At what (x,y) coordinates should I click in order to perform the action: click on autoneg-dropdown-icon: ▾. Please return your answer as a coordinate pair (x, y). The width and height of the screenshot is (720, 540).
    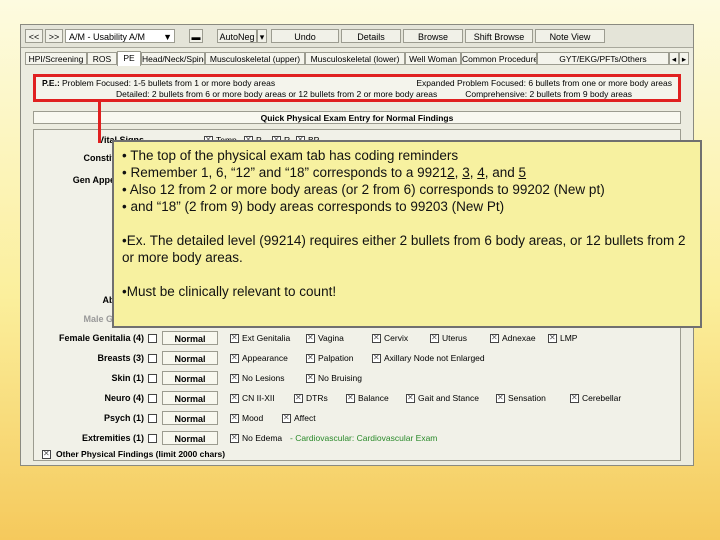
    Looking at the image, I should click on (262, 36).